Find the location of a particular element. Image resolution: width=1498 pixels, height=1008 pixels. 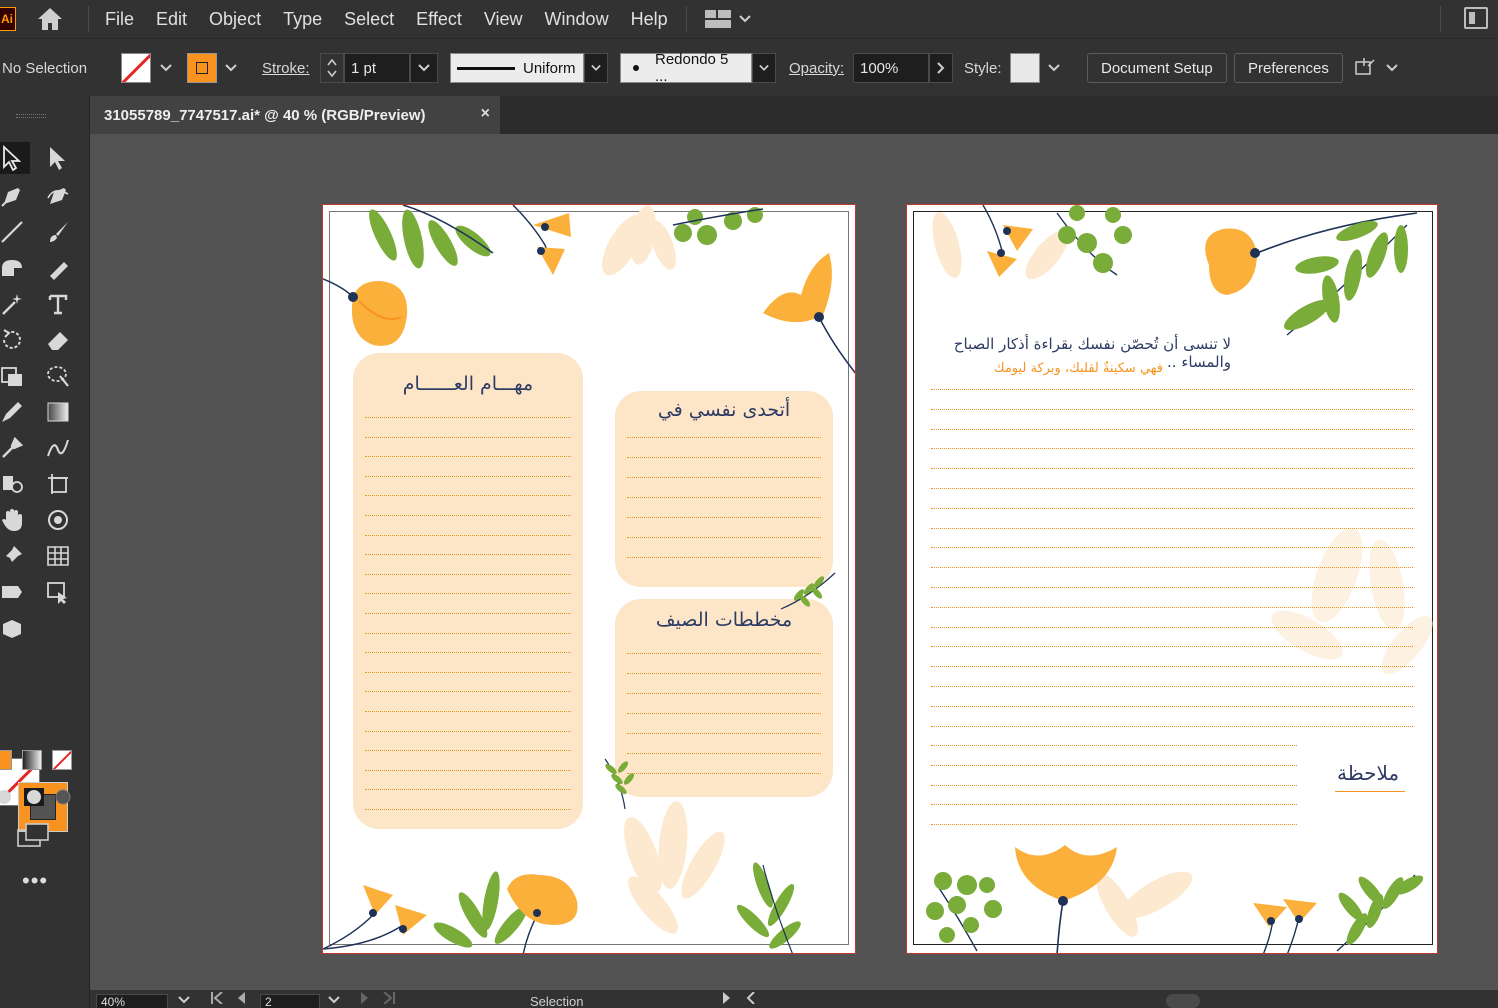

paintbrush-tool-icon is located at coordinates (58, 232).